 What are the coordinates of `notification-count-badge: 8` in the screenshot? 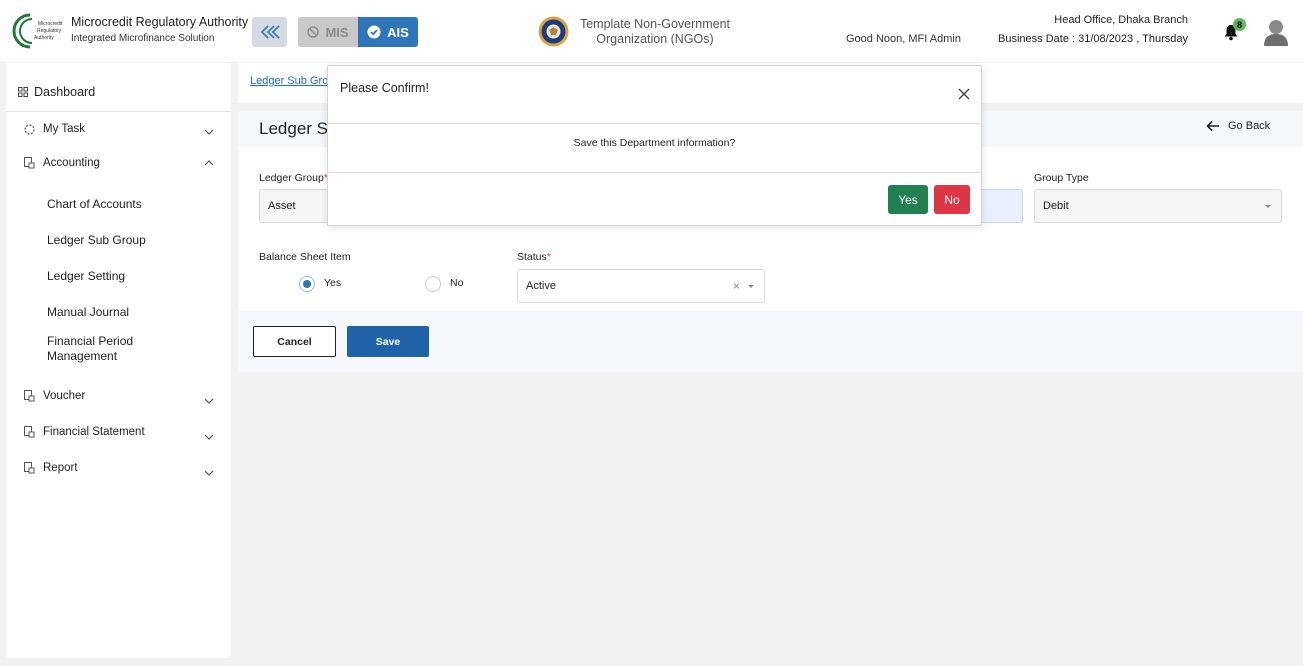 It's located at (1239, 24).